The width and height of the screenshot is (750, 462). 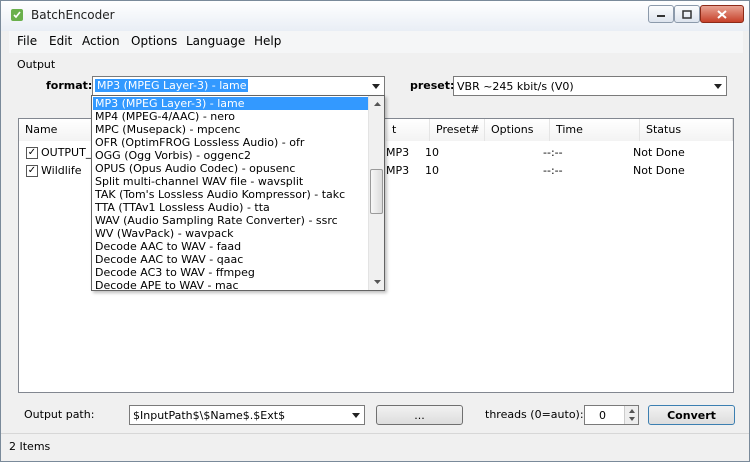 What do you see at coordinates (73, 15) in the screenshot?
I see `window-title: BatchEncoder` at bounding box center [73, 15].